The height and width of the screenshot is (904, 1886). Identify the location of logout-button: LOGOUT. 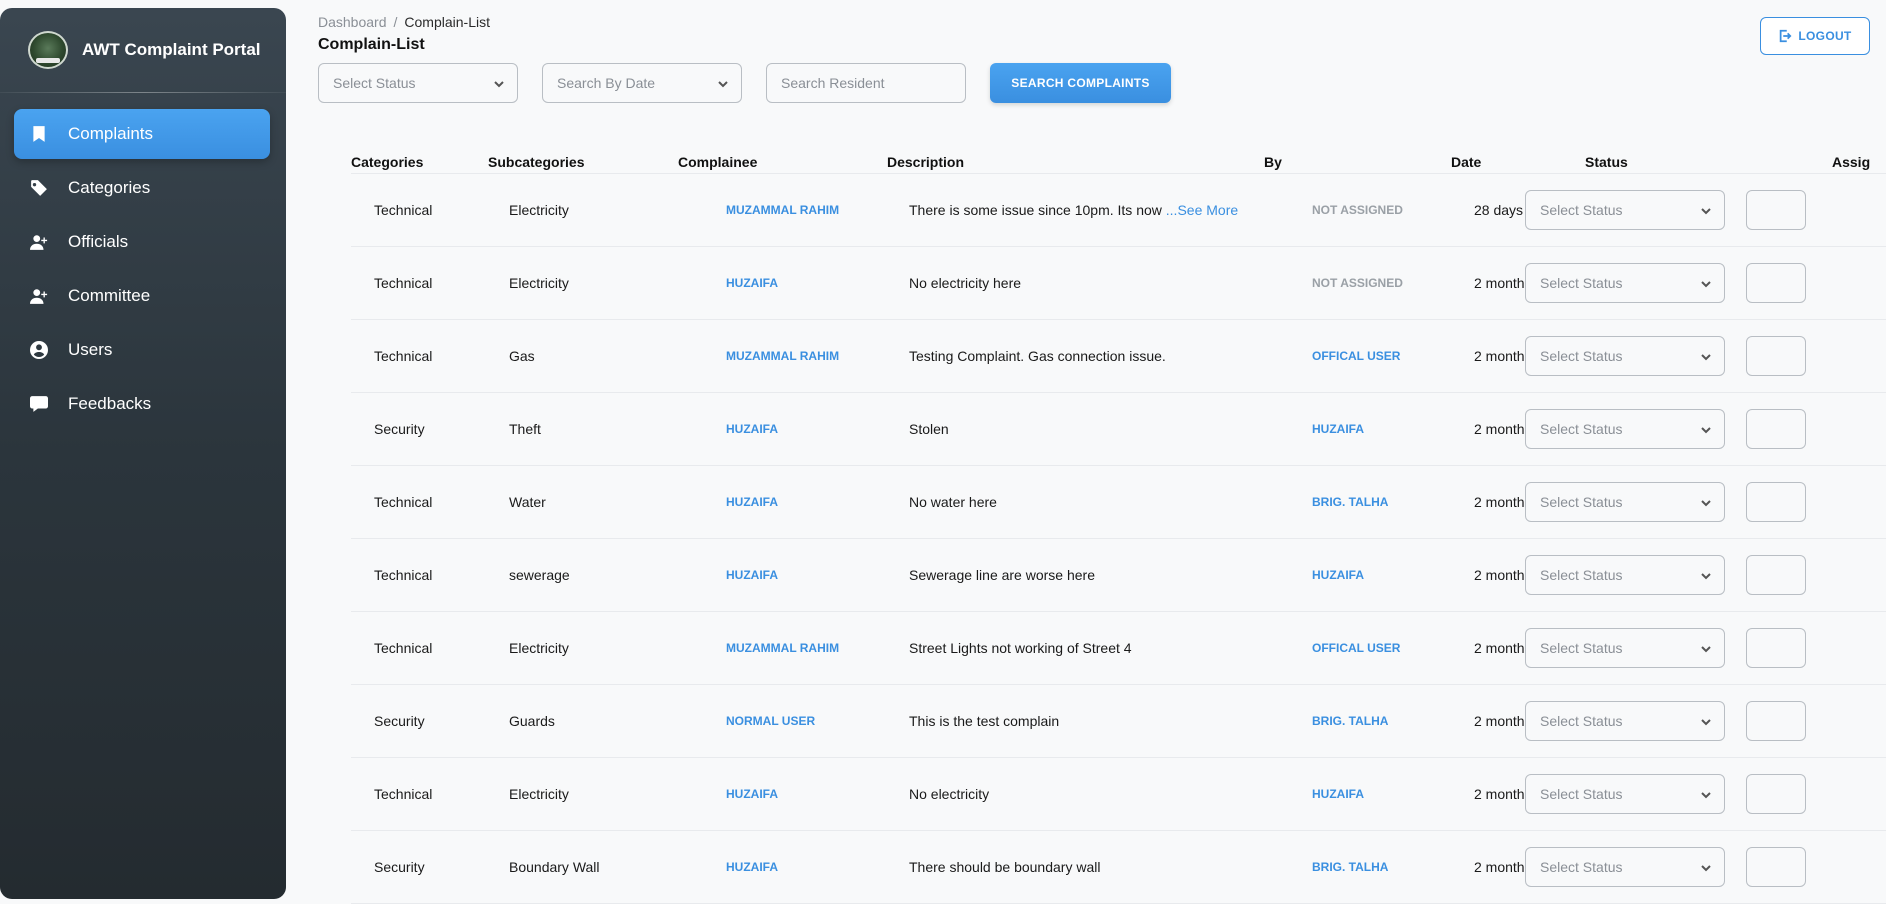
(1815, 36).